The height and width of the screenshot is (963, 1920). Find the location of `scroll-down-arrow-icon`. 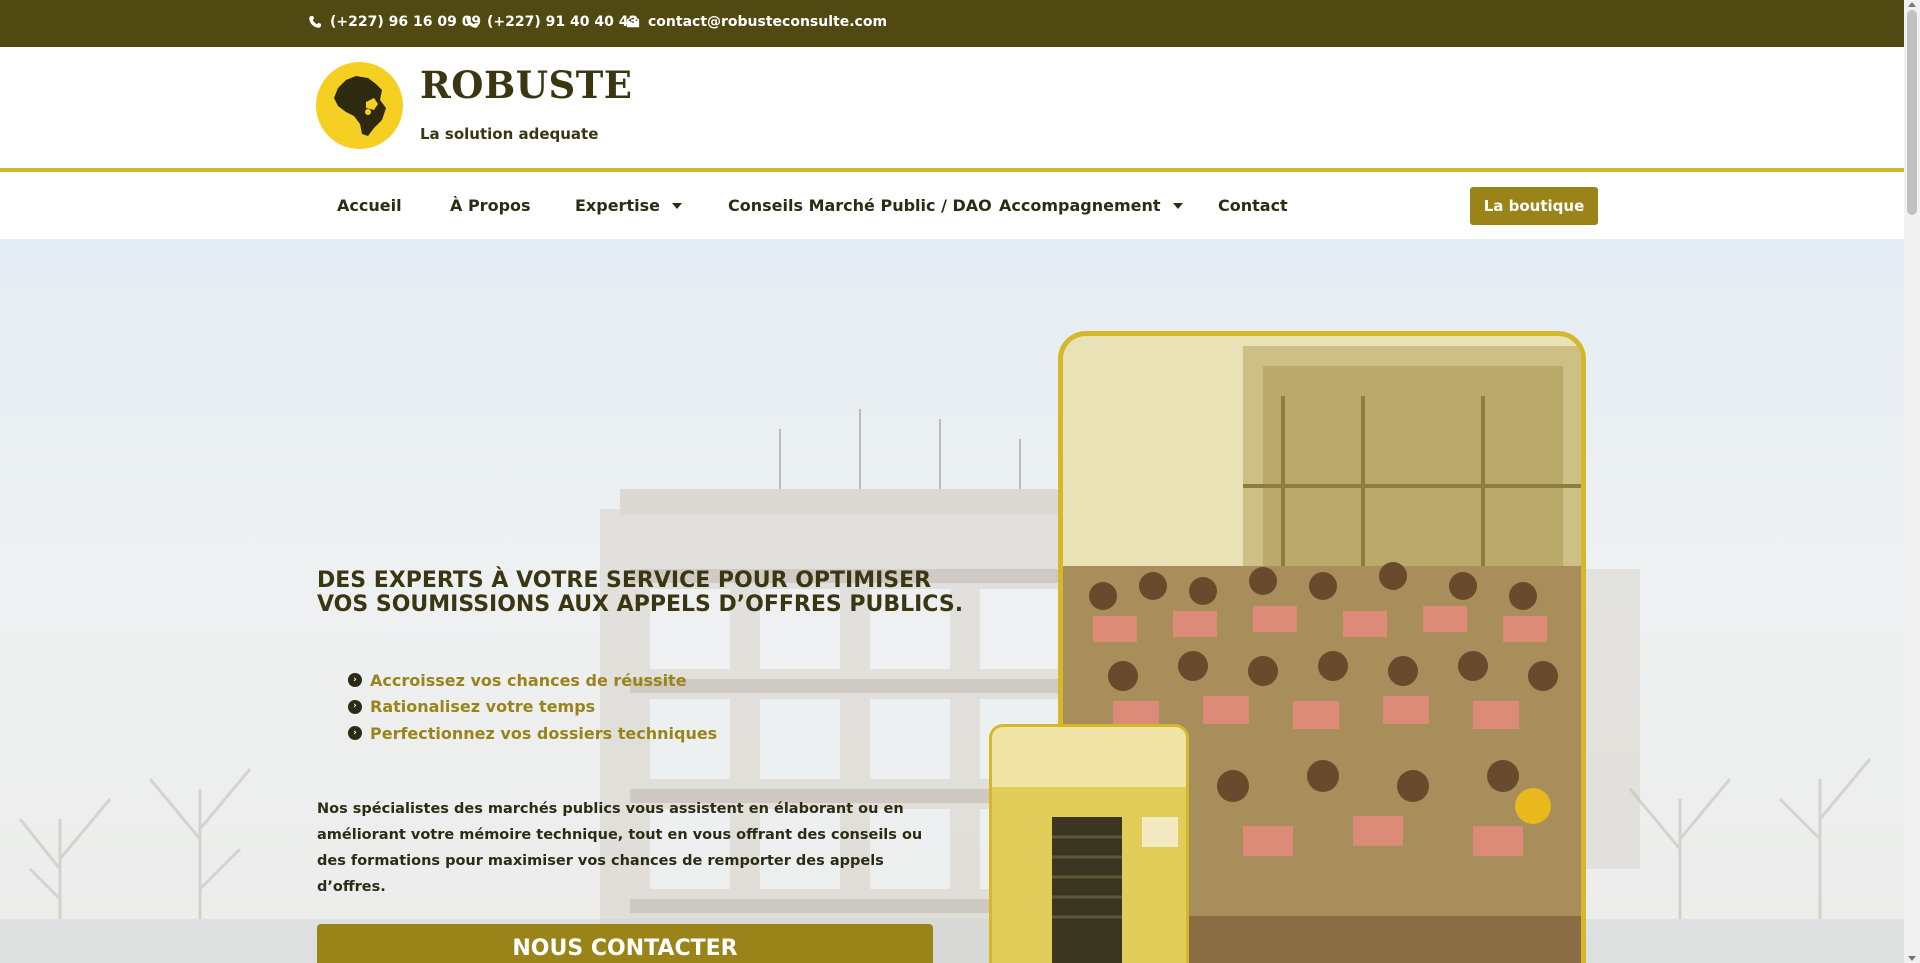

scroll-down-arrow-icon is located at coordinates (1912, 958).